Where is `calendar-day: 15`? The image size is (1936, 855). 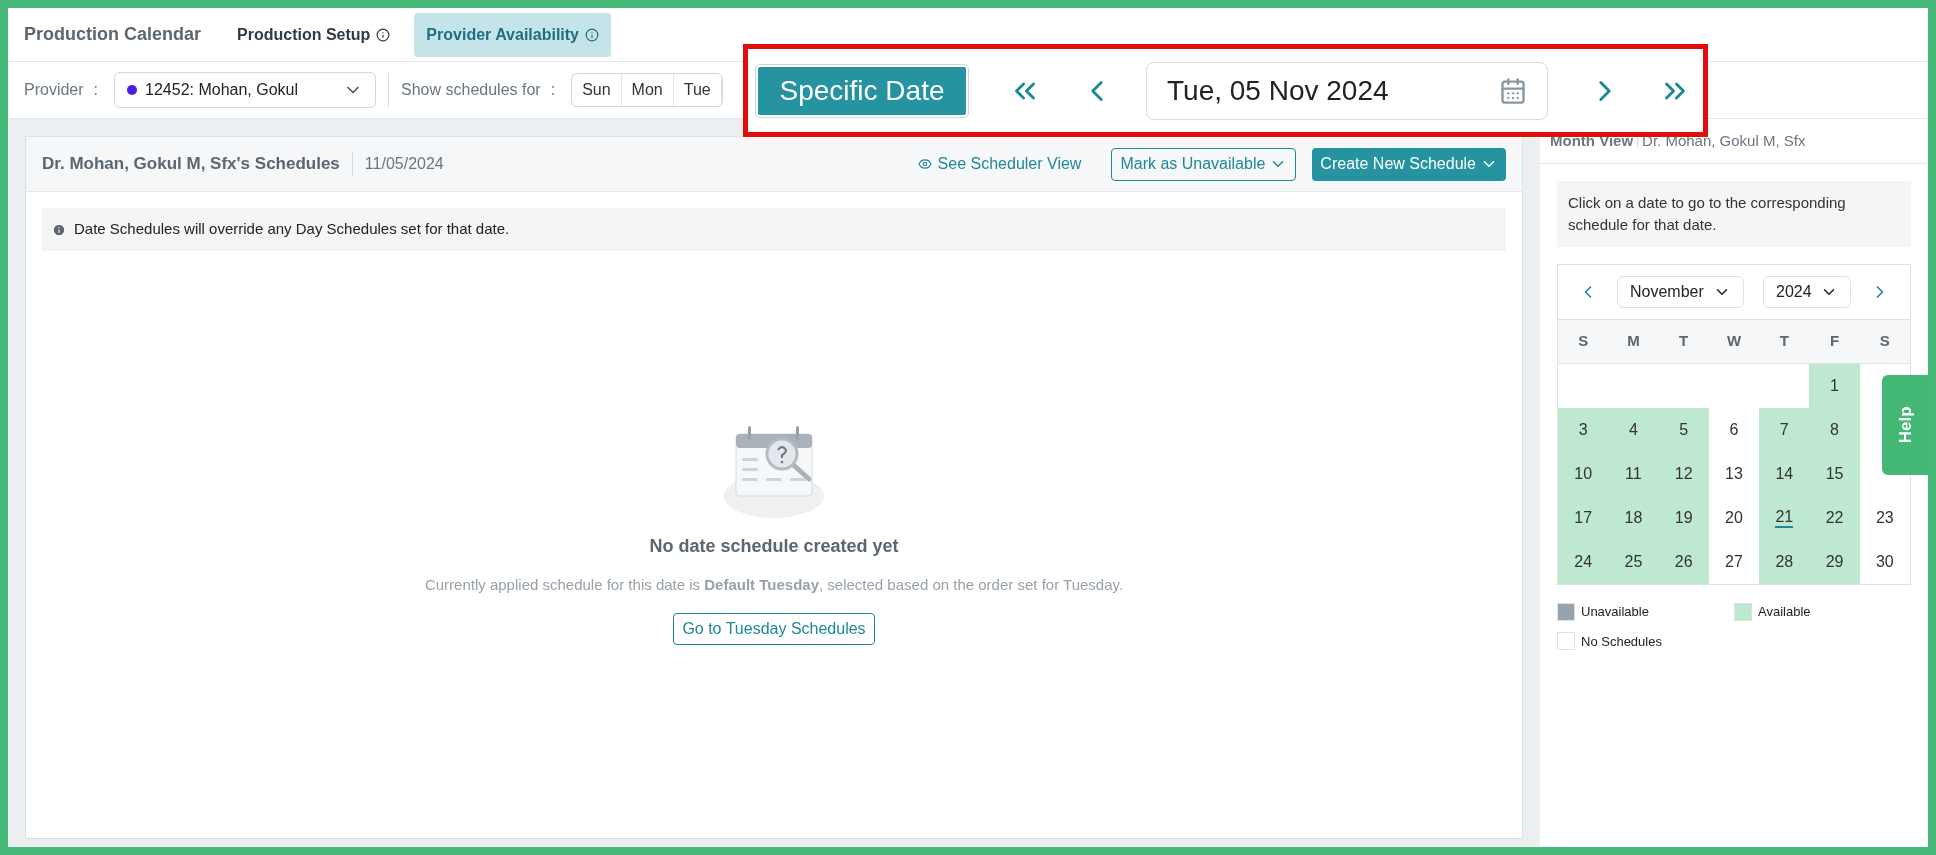
calendar-day: 15 is located at coordinates (1834, 474).